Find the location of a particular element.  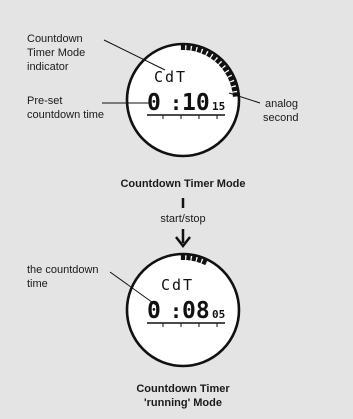

label-preset-time-line1: Pre-set is located at coordinates (44, 101).